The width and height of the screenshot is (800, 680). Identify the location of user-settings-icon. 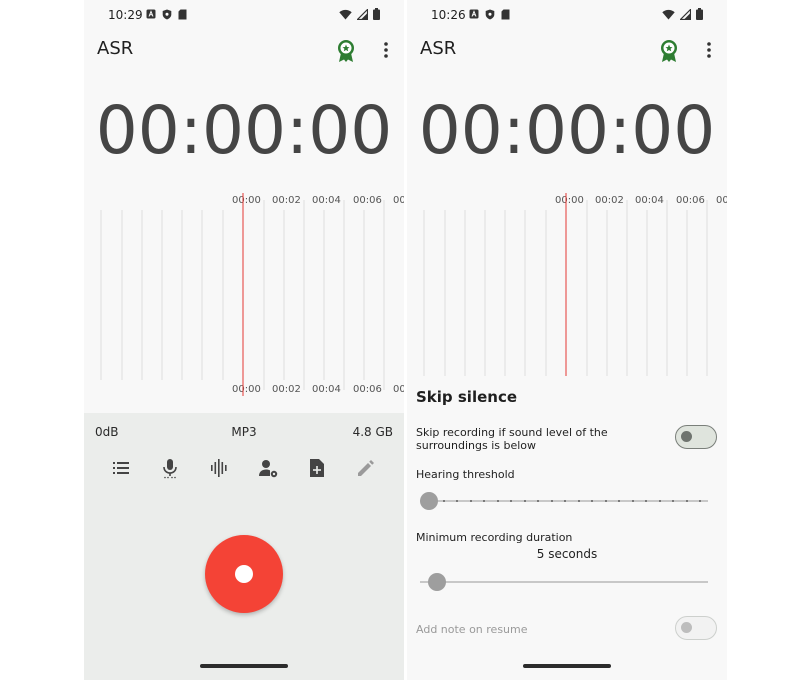
(268, 468).